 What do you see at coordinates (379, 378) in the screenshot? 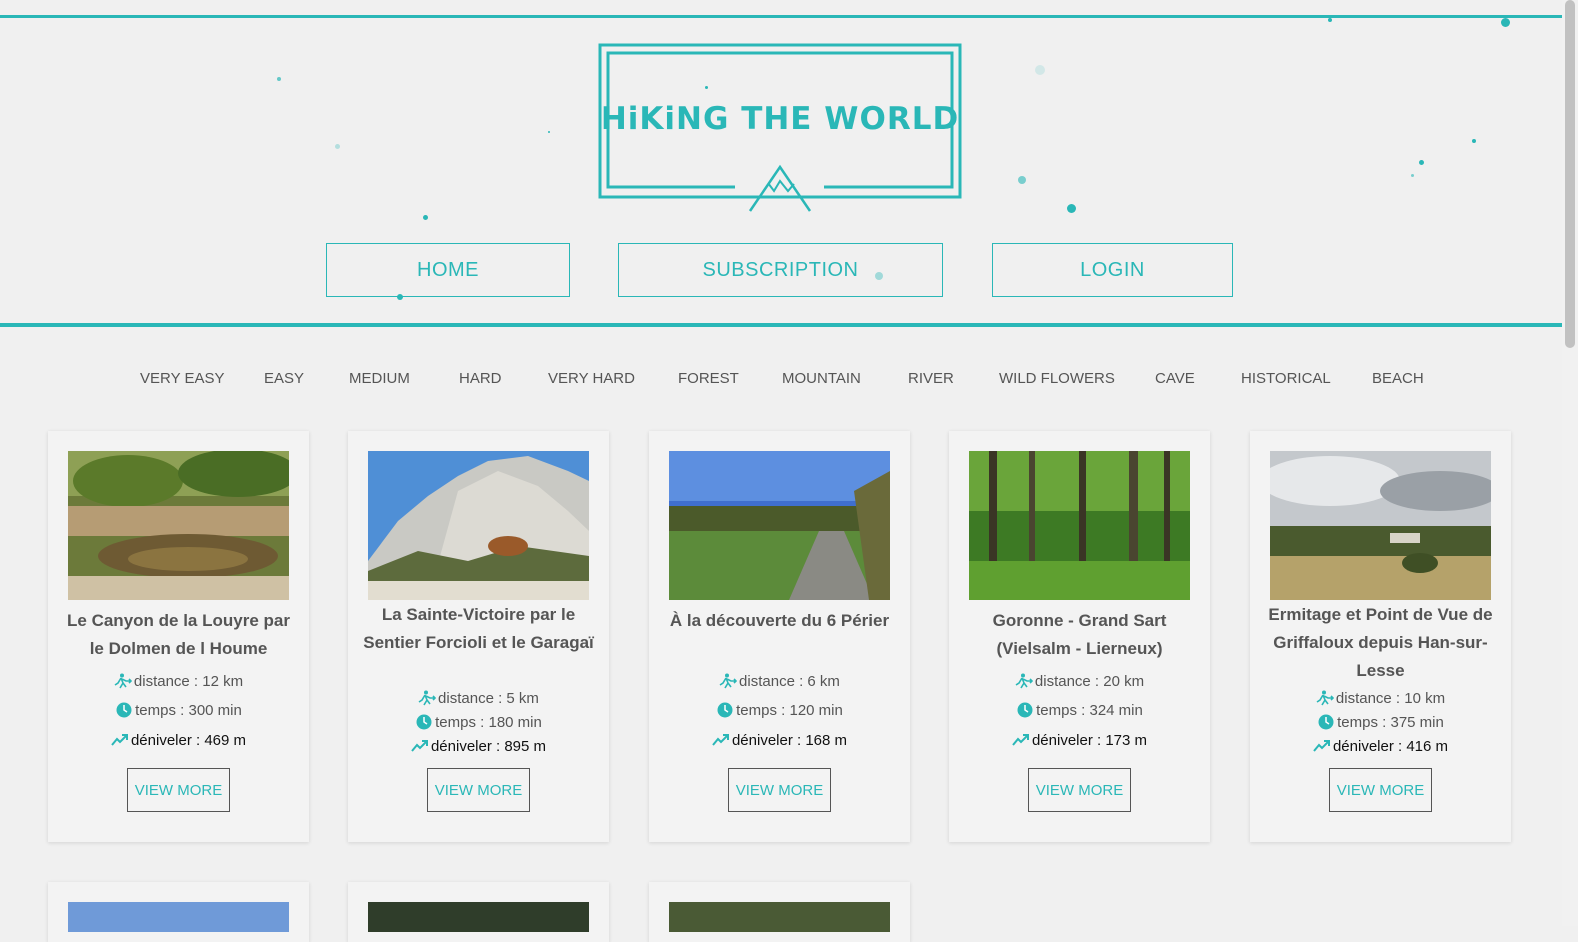
I see `filter-medium: MEDIUM` at bounding box center [379, 378].